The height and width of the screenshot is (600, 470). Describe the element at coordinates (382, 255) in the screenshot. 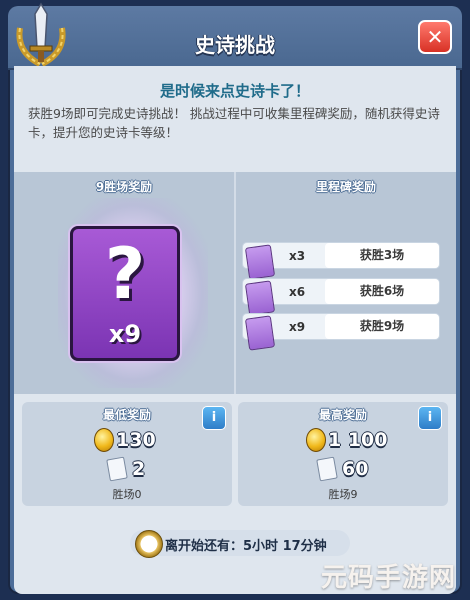

I see `milestone-label: 获胜3场` at that location.